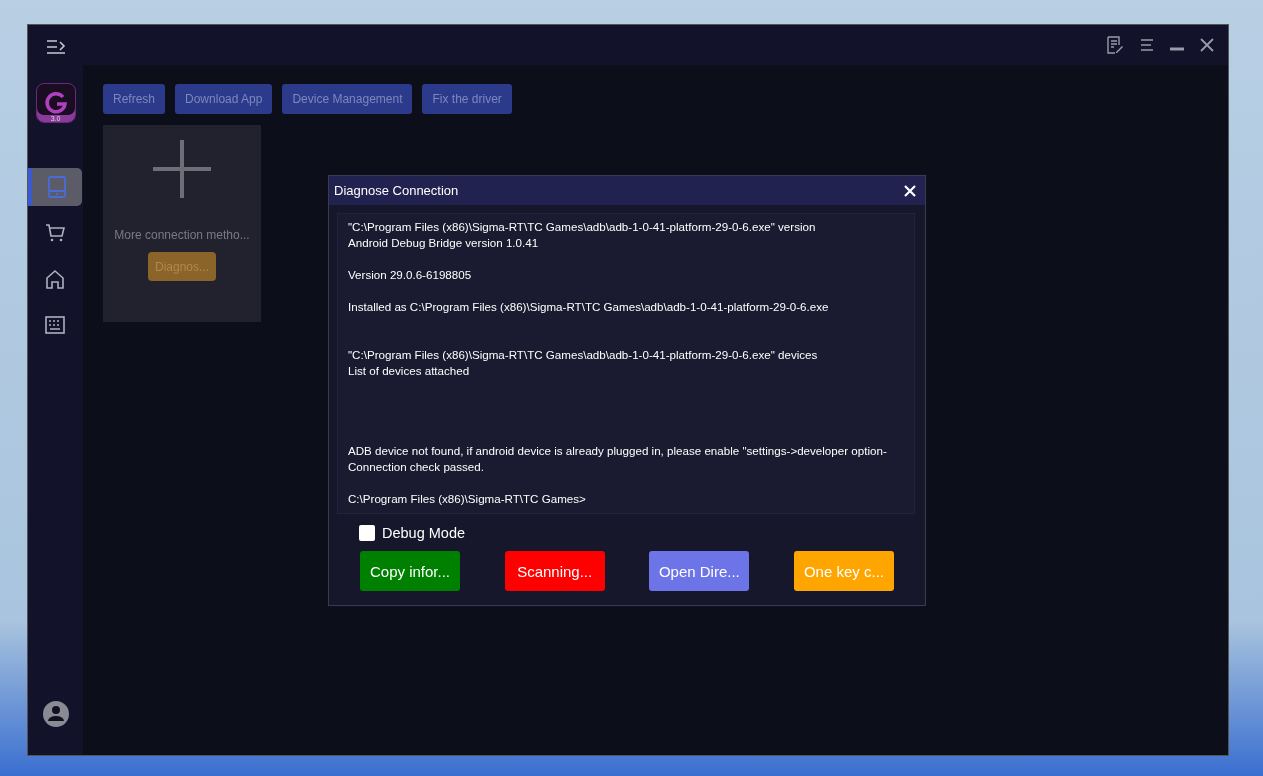  What do you see at coordinates (182, 169) in the screenshot?
I see `plus-icon` at bounding box center [182, 169].